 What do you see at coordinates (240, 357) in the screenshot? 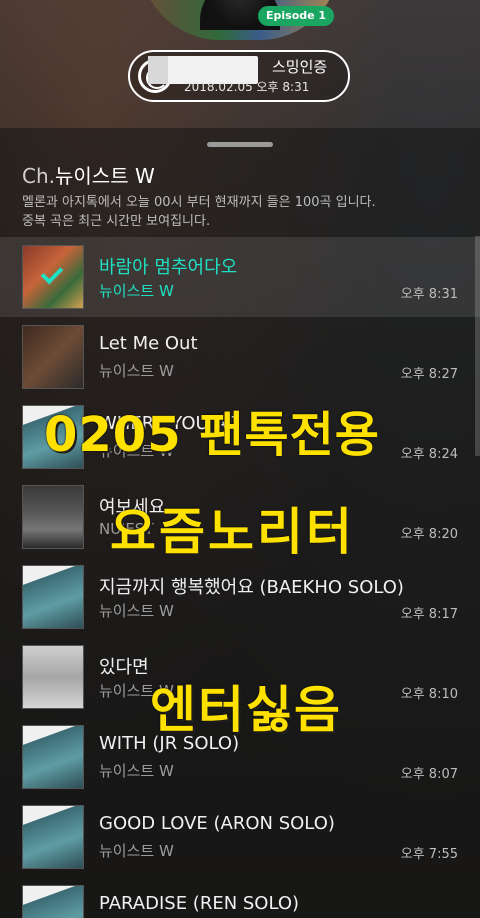
I see `song-row: Let Me Out 뉴이스트 W 오후 8:27` at bounding box center [240, 357].